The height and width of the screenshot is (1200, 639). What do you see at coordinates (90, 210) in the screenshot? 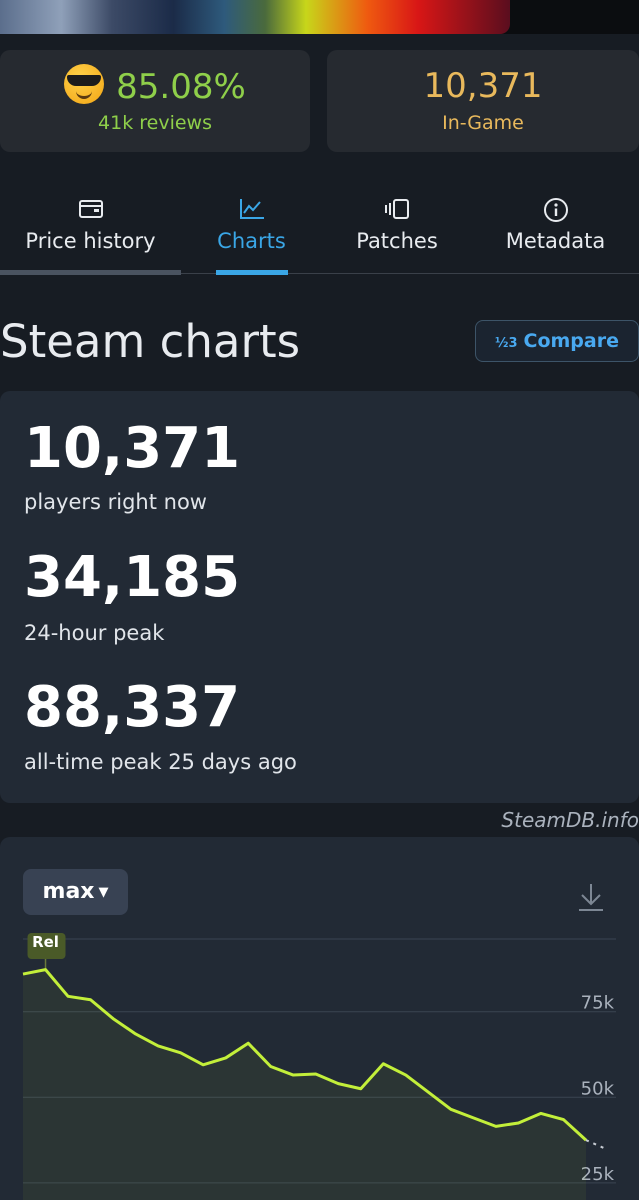
I see `wallet-icon` at bounding box center [90, 210].